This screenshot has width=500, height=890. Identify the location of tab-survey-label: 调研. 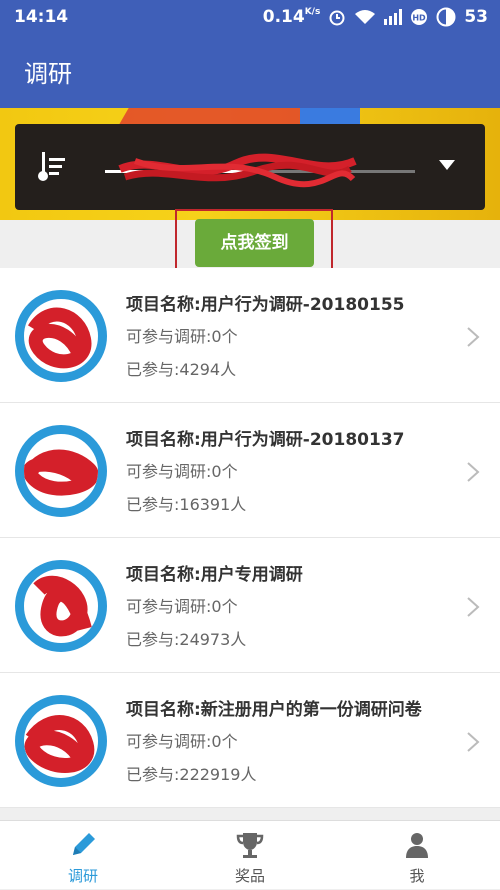
(82, 876).